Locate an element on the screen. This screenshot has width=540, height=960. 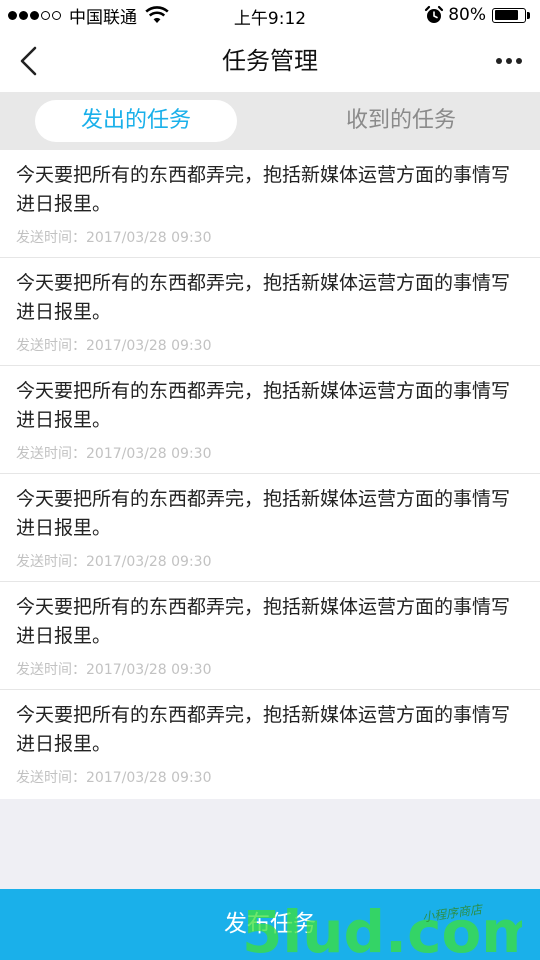
status-right: 80% is located at coordinates (477, 15).